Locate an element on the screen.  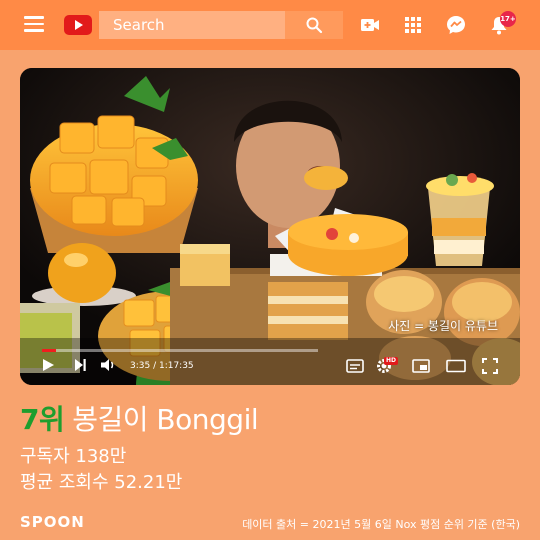
channel-rank-line: 7위 봉길이 Bonggil is located at coordinates (139, 418).